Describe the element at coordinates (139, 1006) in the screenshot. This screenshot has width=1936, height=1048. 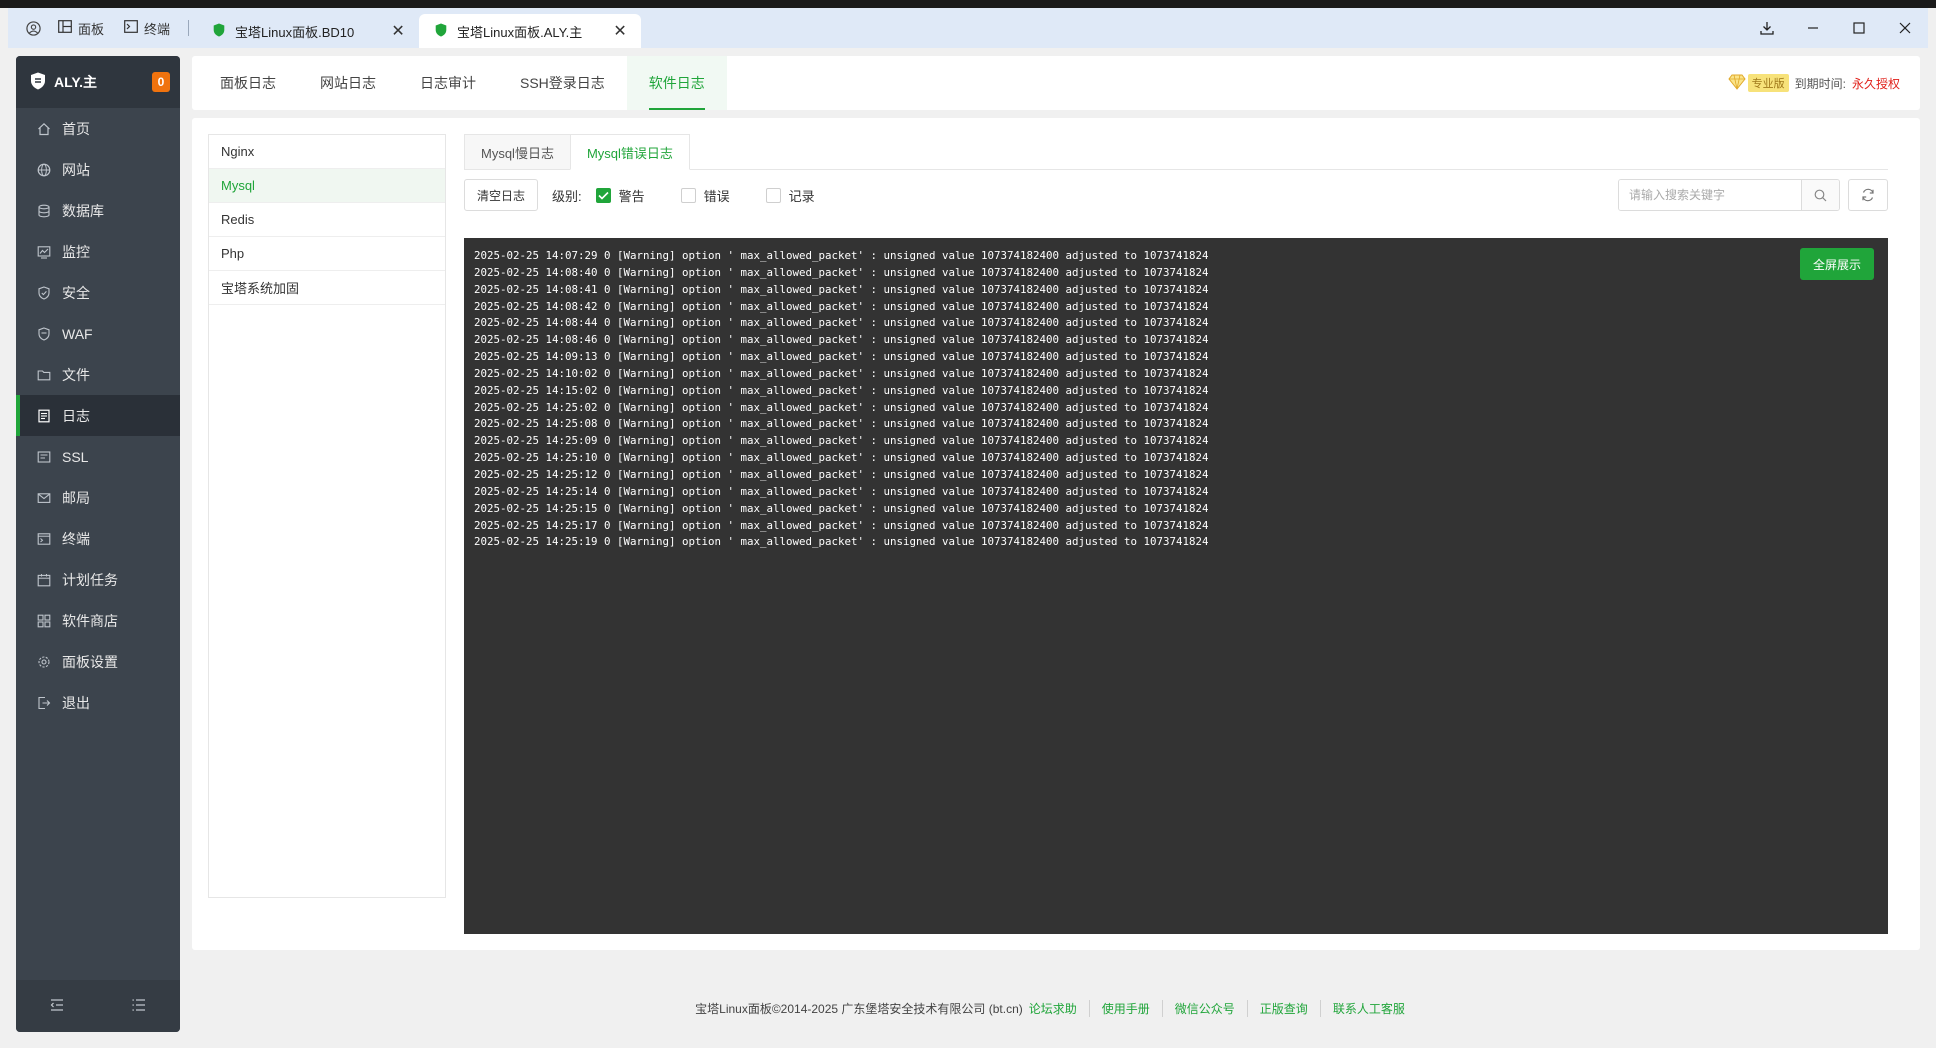
I see `menu-list-icon` at that location.